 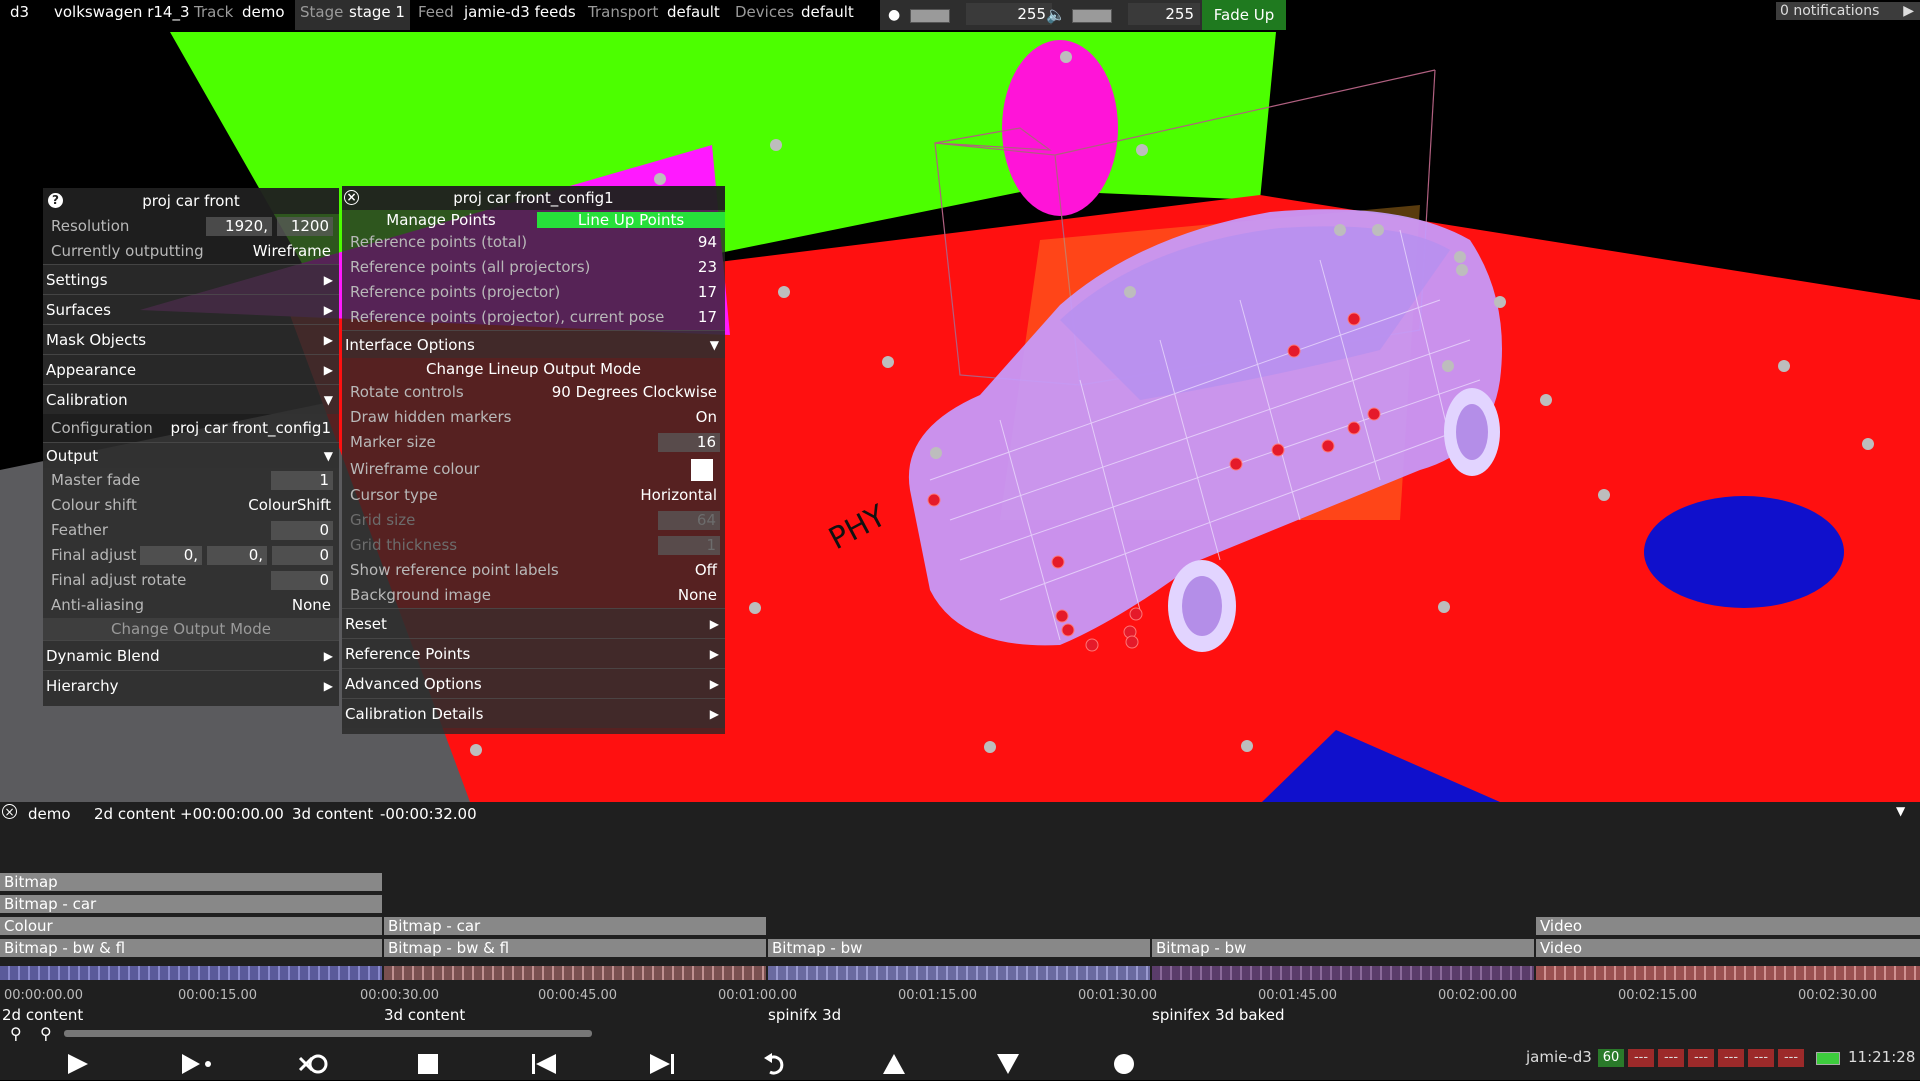 I want to click on time-tick: 00:00:00.00, so click(x=44, y=995).